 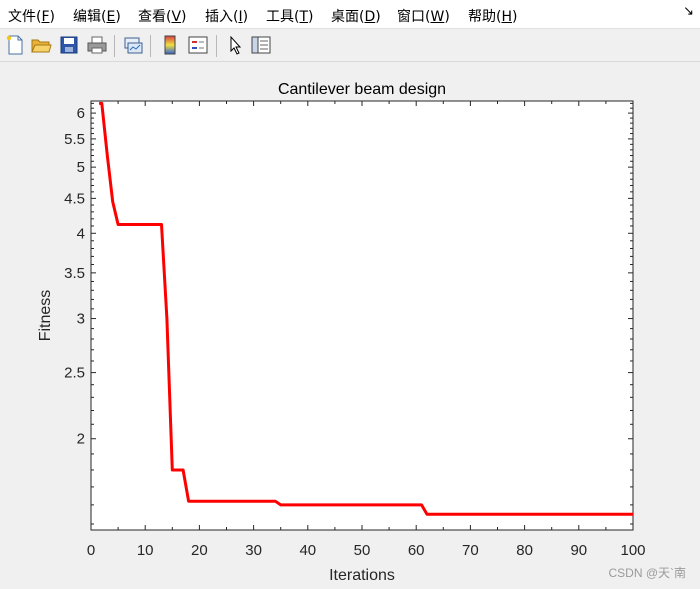 What do you see at coordinates (235, 45) in the screenshot?
I see `pointer-icon` at bounding box center [235, 45].